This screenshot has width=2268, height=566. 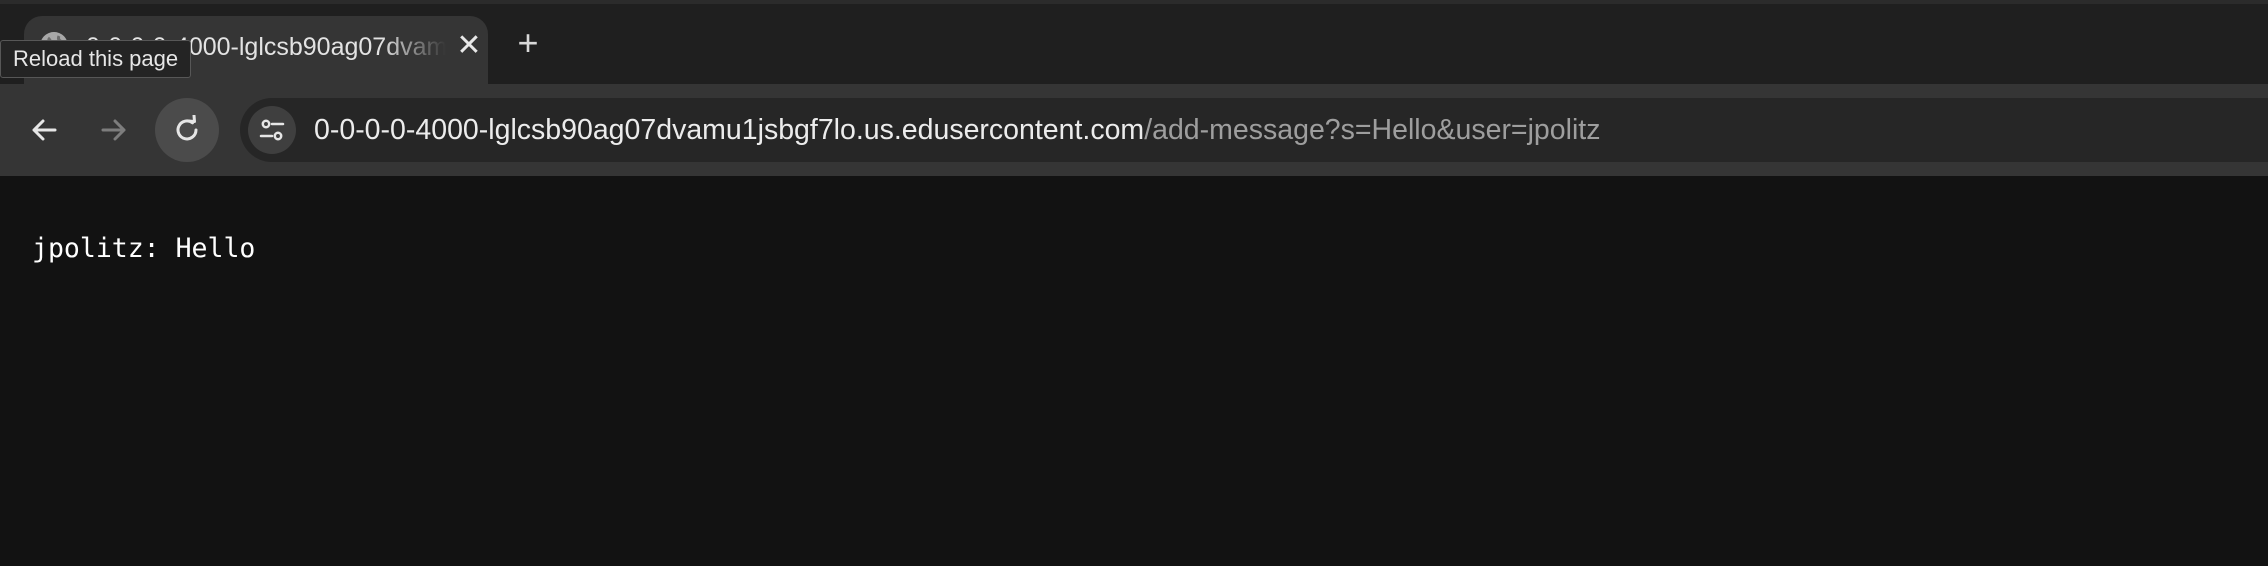 I want to click on back-button, so click(x=44, y=130).